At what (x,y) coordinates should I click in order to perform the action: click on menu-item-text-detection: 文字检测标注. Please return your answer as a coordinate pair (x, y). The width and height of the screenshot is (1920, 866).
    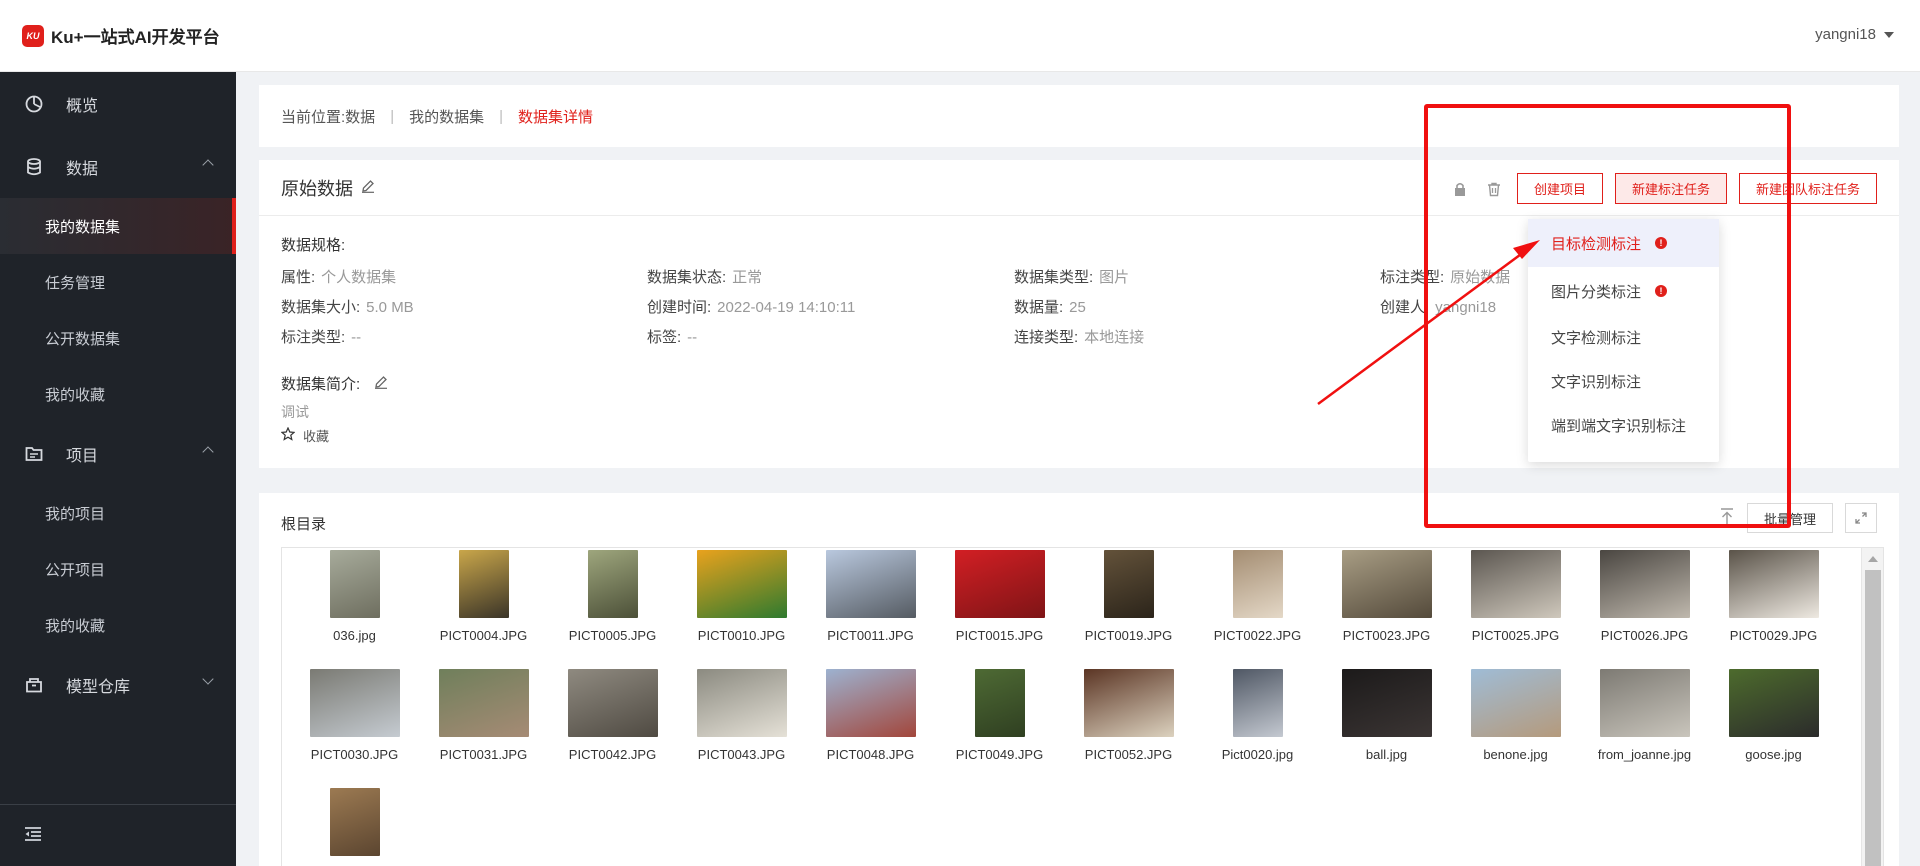
    Looking at the image, I should click on (1623, 337).